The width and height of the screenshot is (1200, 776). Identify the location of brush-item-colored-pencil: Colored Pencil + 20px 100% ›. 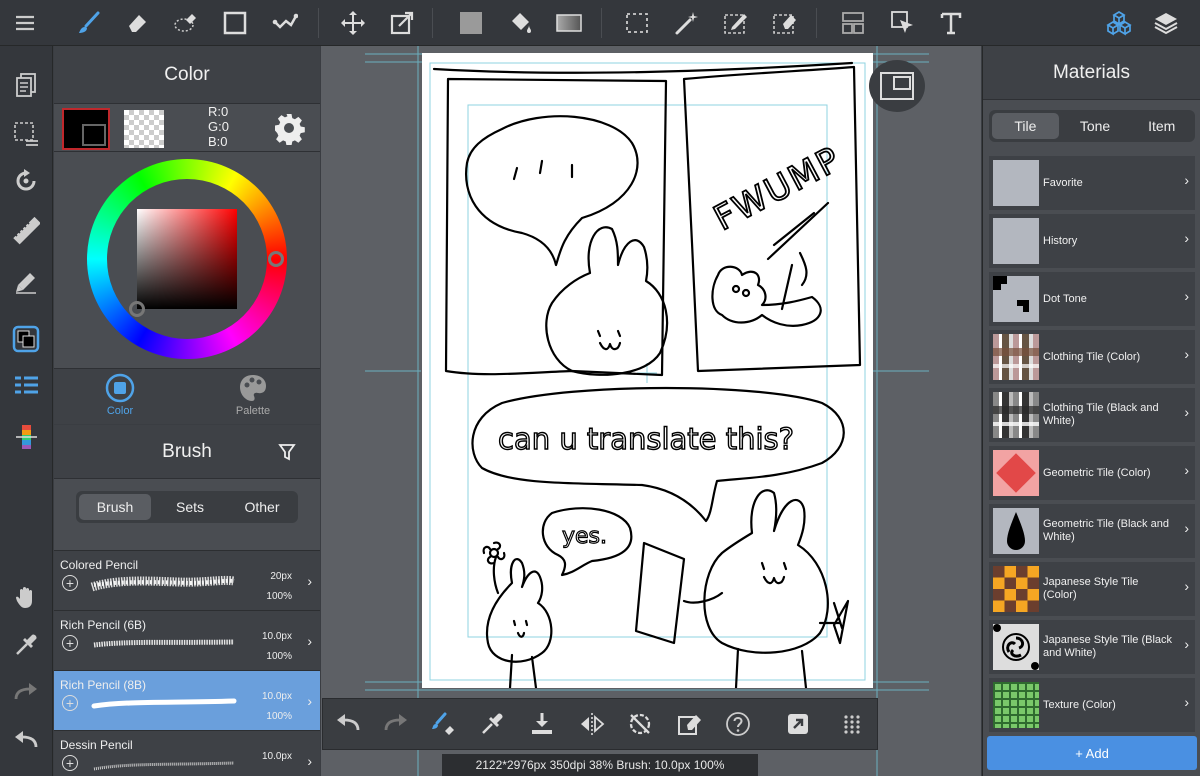
(187, 580).